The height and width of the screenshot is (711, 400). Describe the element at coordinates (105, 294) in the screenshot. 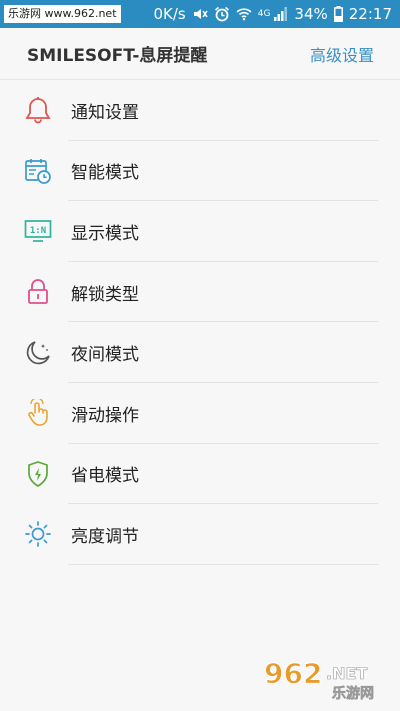

I see `menu-item-label: 解锁类型` at that location.